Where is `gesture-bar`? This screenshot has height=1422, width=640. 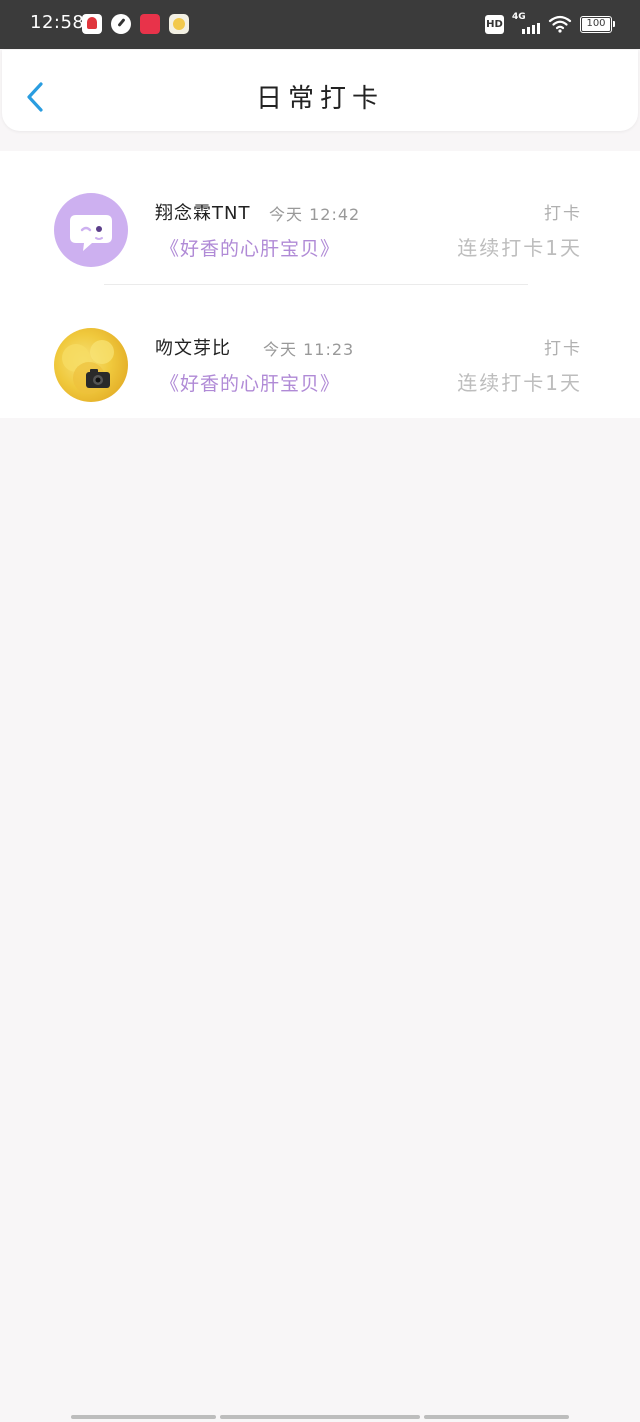 gesture-bar is located at coordinates (320, 1417).